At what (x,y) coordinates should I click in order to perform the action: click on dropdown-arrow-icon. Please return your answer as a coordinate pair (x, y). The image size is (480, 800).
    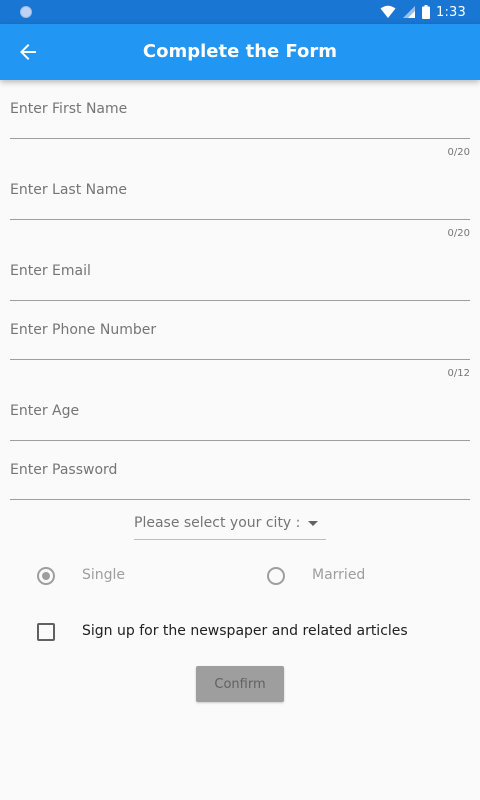
    Looking at the image, I should click on (313, 523).